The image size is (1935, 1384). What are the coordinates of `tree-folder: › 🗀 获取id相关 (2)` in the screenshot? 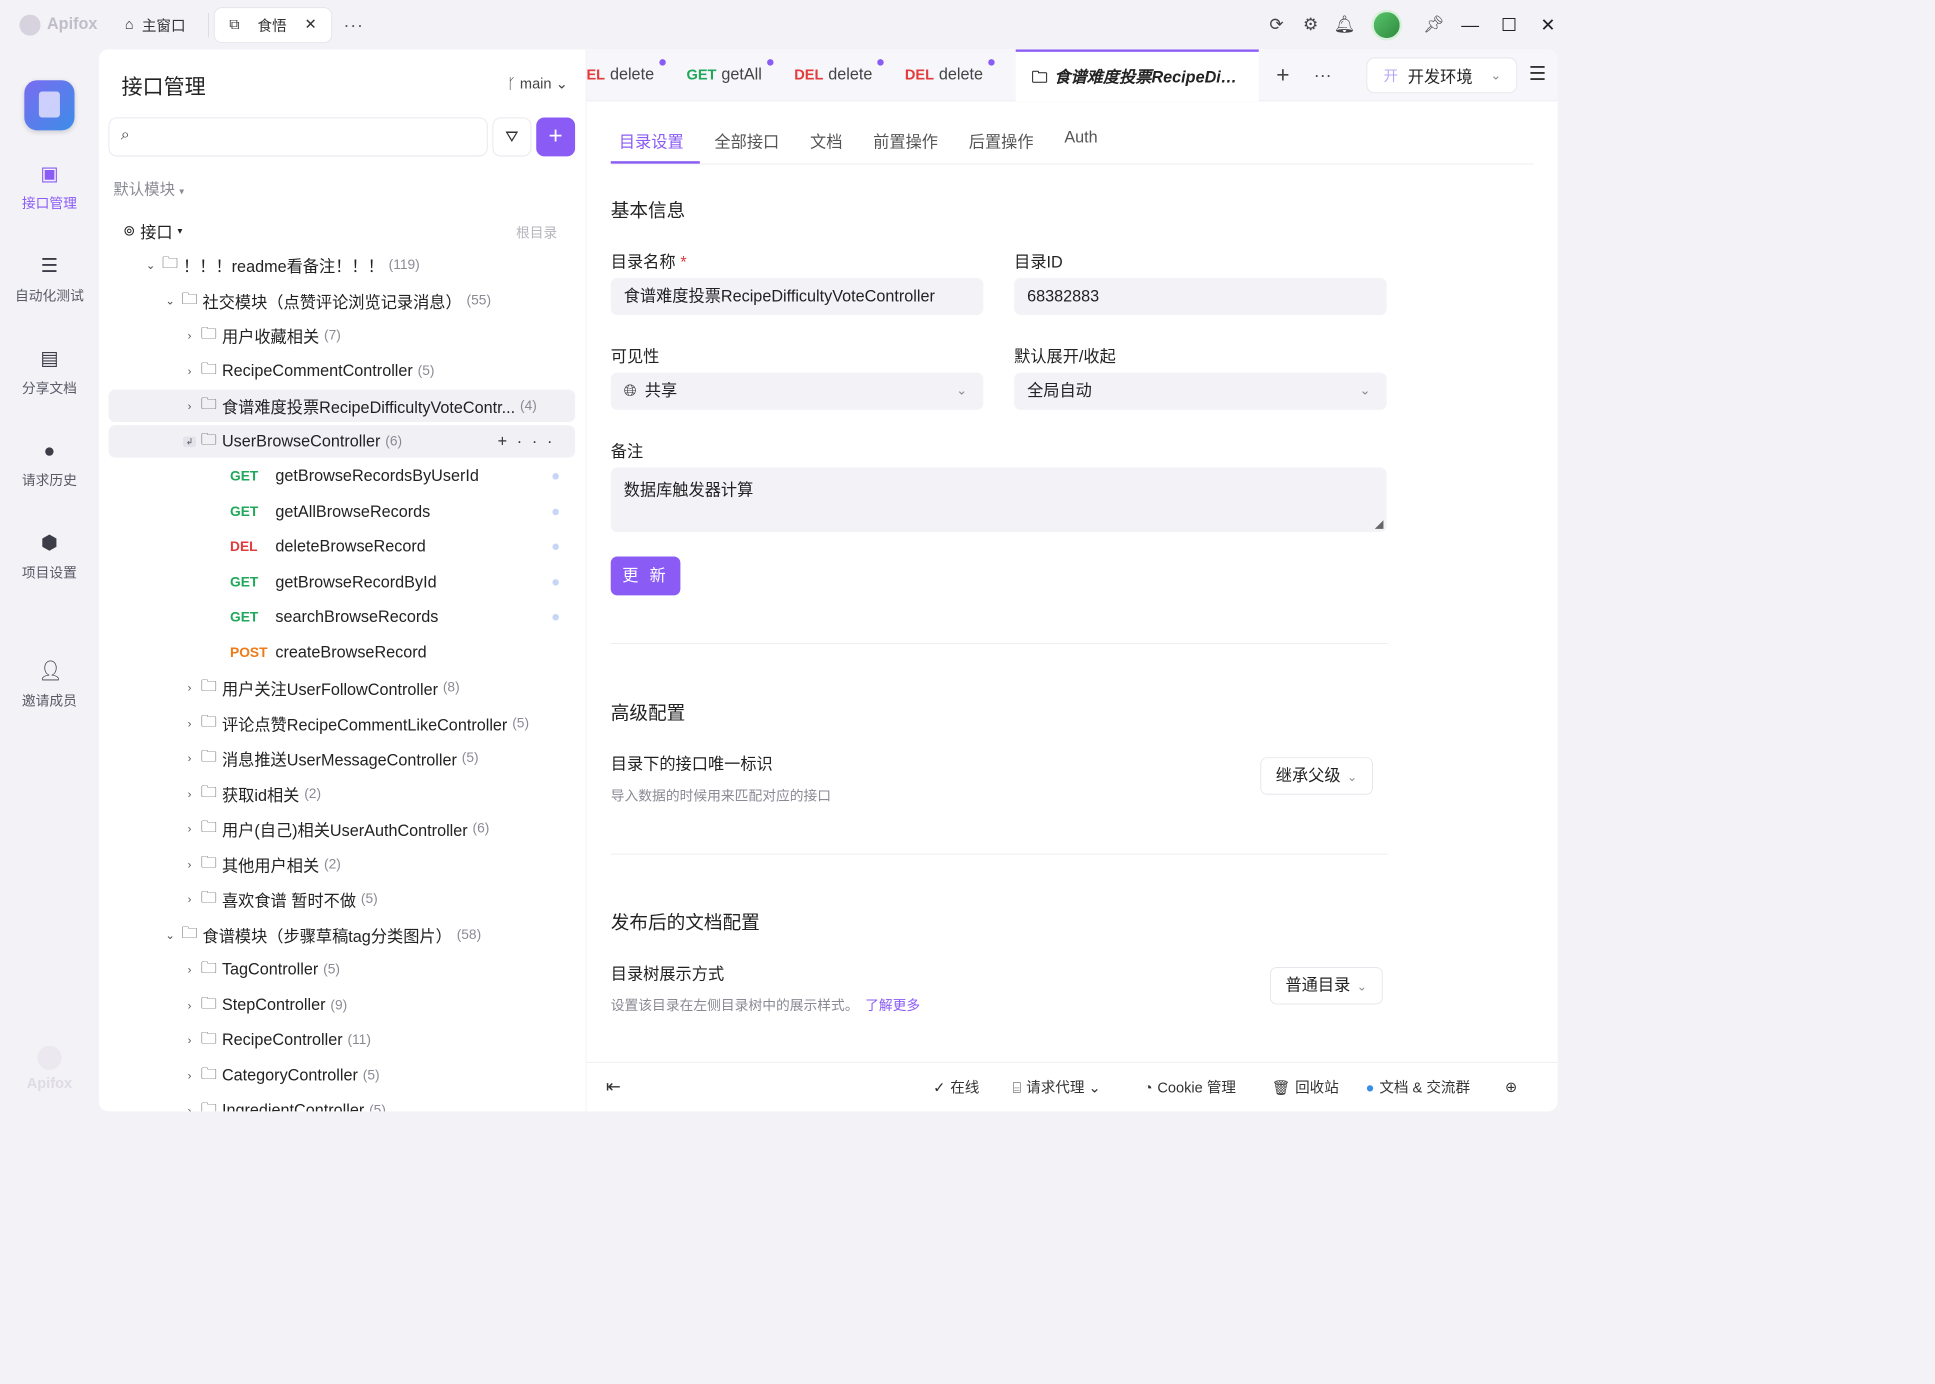 It's located at (342, 794).